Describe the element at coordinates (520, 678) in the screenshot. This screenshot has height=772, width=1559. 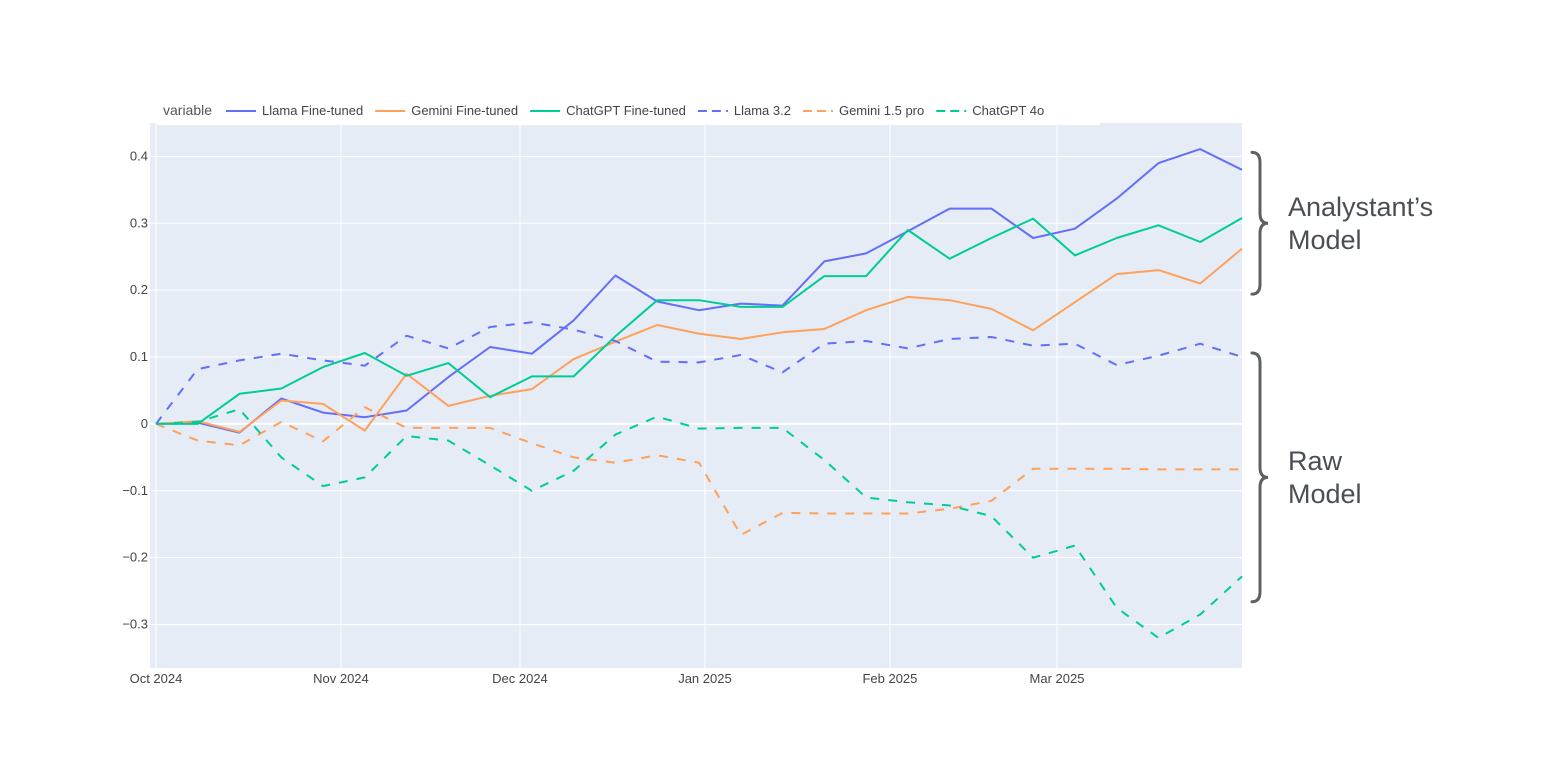
I see `x-tick-label: Dec 2024` at that location.